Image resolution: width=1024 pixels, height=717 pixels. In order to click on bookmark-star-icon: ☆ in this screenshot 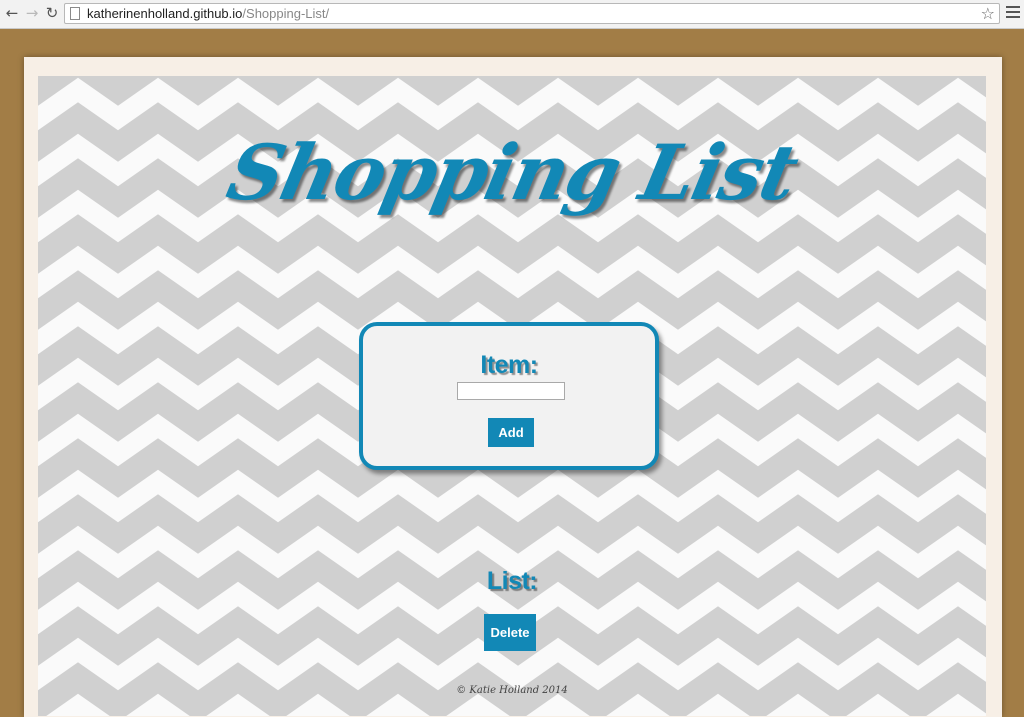, I will do `click(988, 13)`.